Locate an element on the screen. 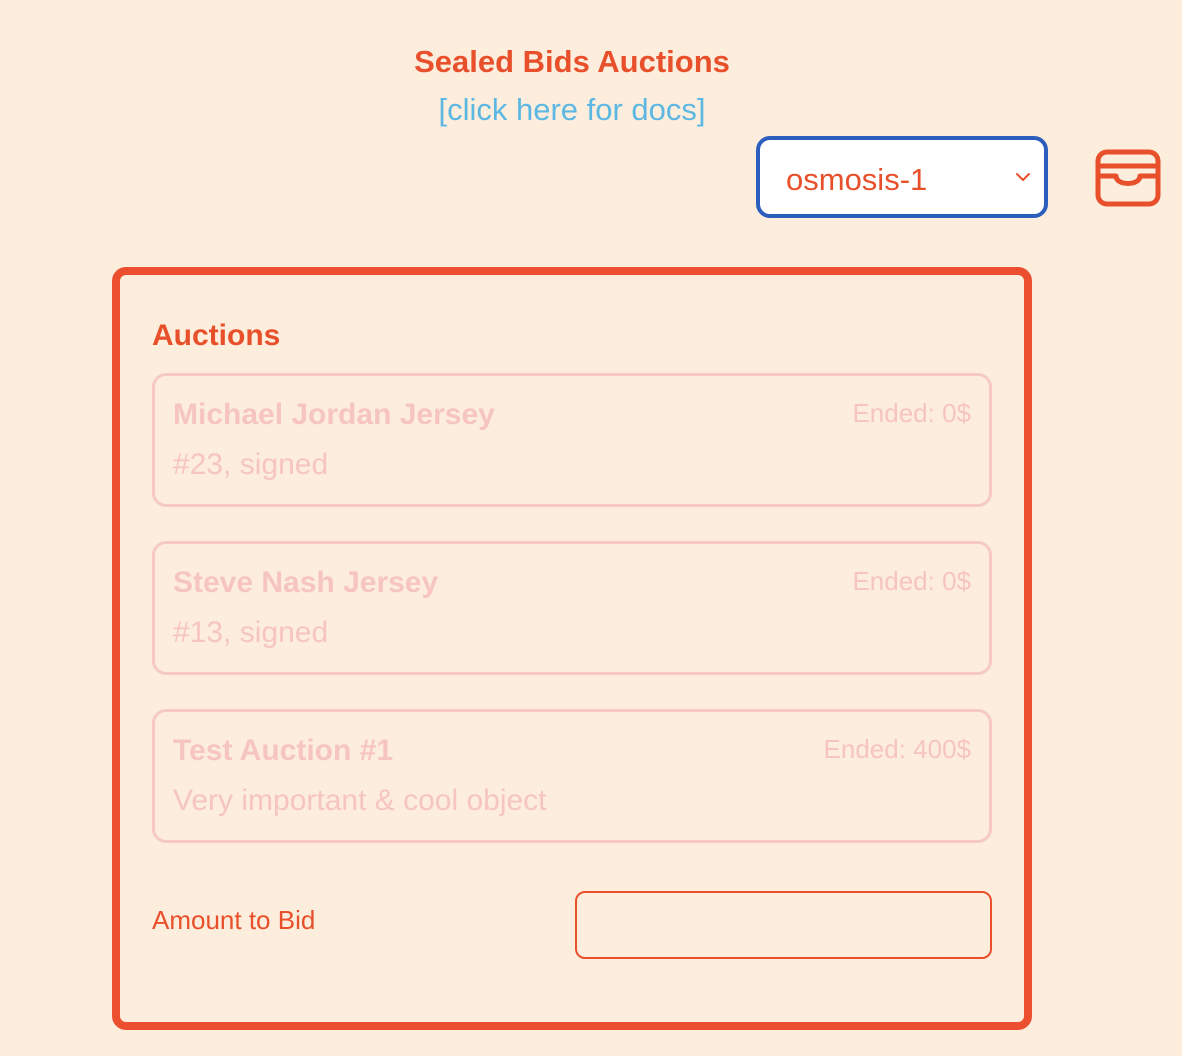  auction-name: Steve Nash Jersey is located at coordinates (306, 582).